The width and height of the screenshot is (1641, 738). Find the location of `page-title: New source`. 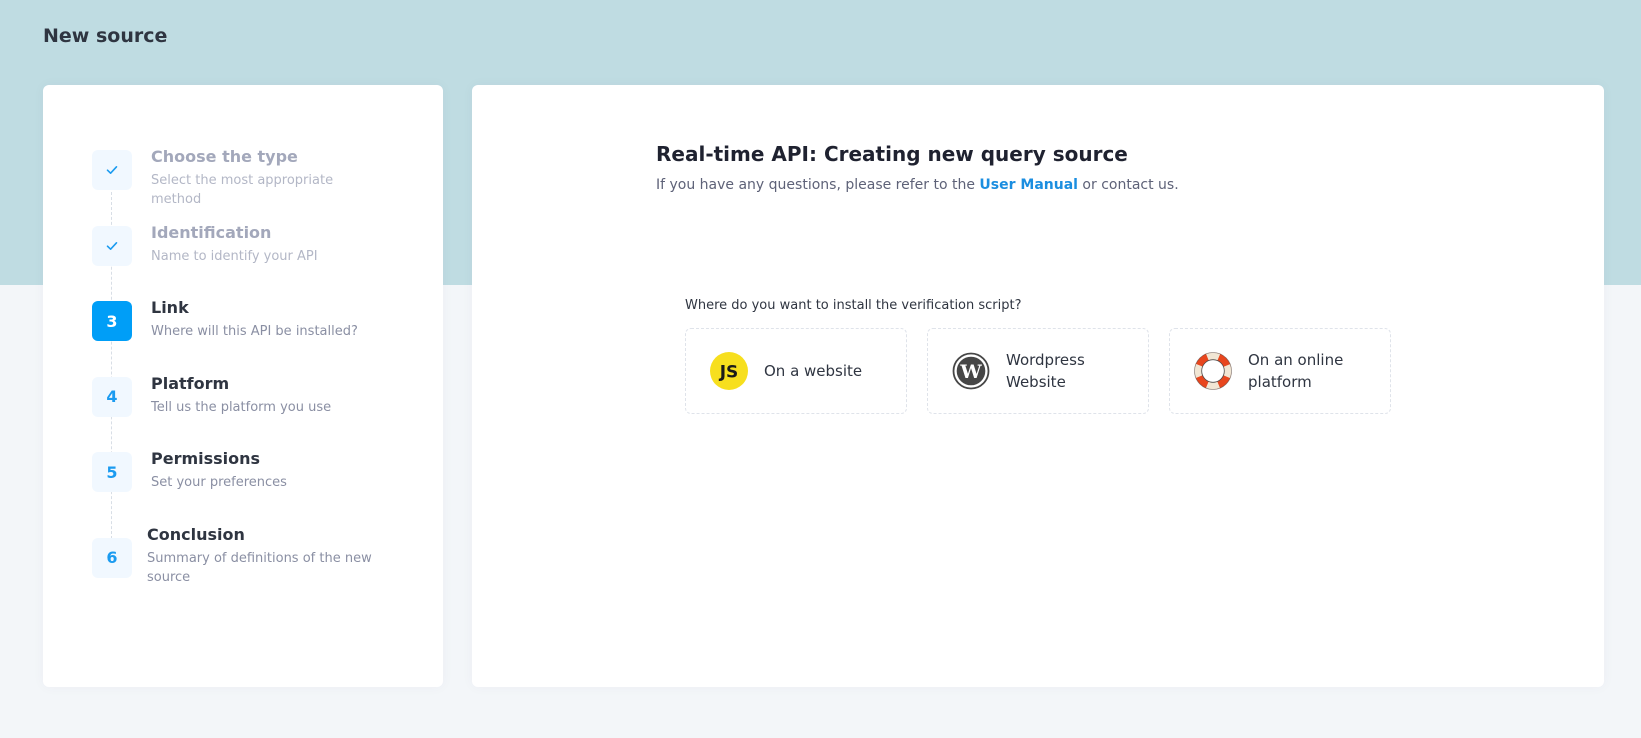

page-title: New source is located at coordinates (105, 36).